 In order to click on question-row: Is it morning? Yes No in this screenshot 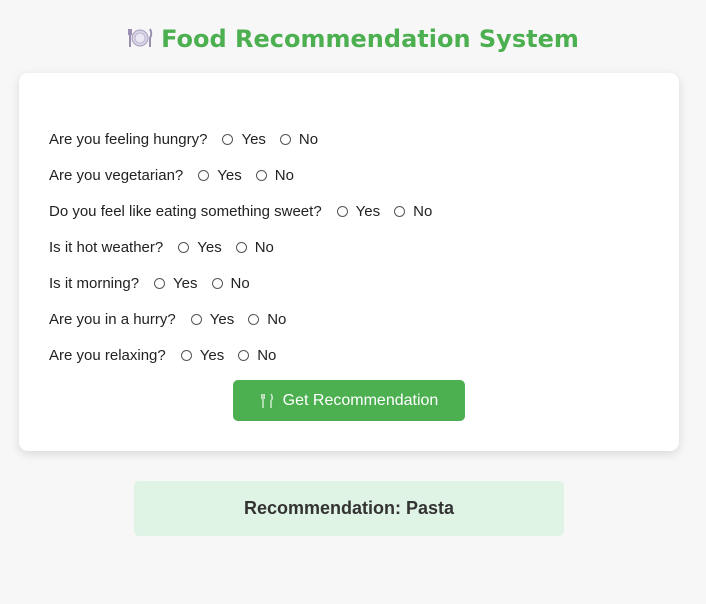, I will do `click(247, 283)`.